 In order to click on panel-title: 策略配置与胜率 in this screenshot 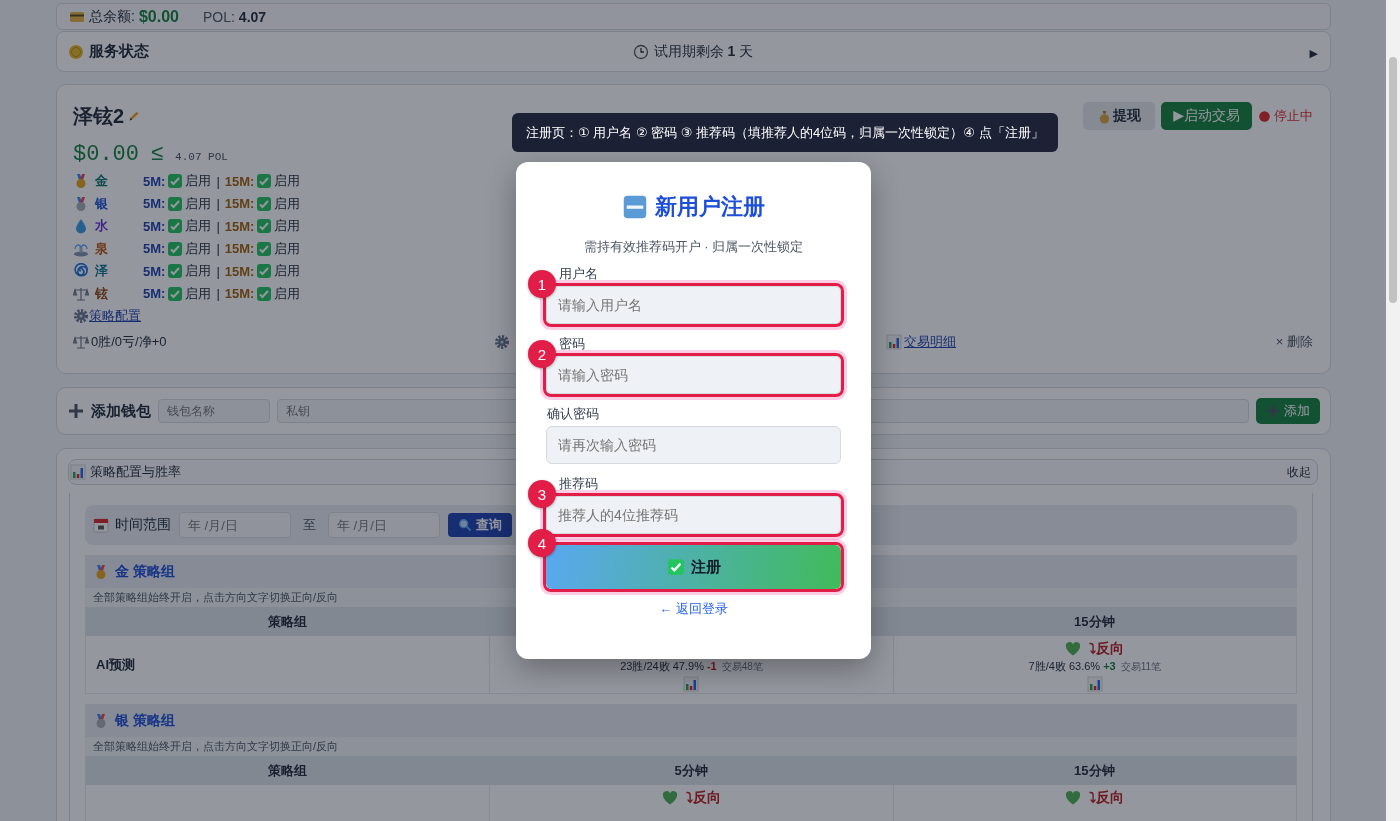, I will do `click(135, 472)`.